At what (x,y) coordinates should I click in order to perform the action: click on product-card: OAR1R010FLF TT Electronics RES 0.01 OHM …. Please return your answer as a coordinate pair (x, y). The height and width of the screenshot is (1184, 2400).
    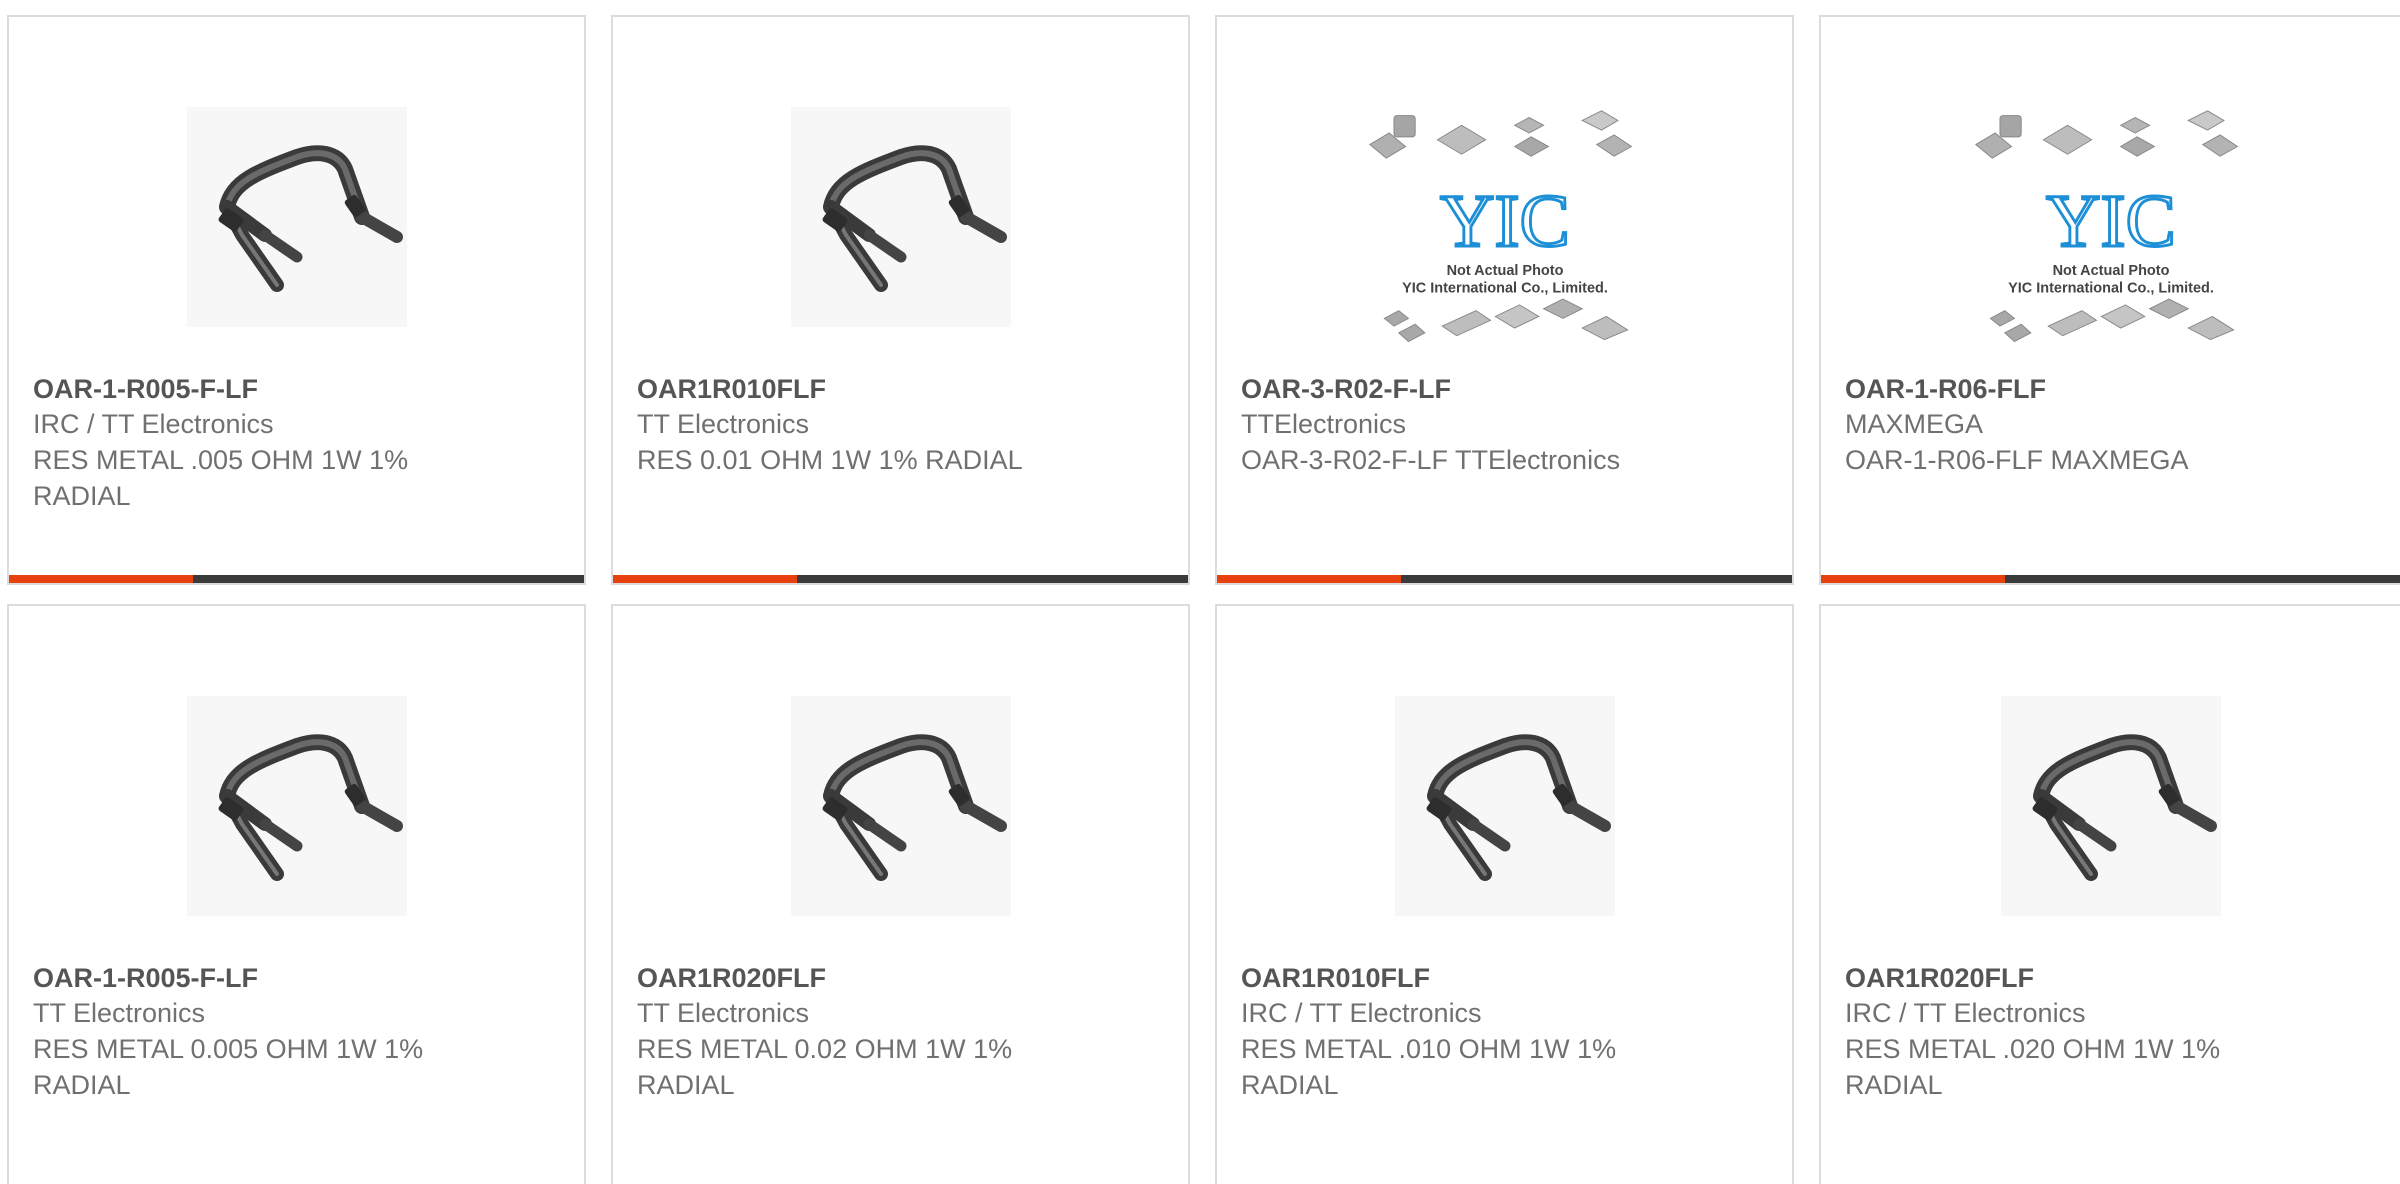
    Looking at the image, I should click on (900, 300).